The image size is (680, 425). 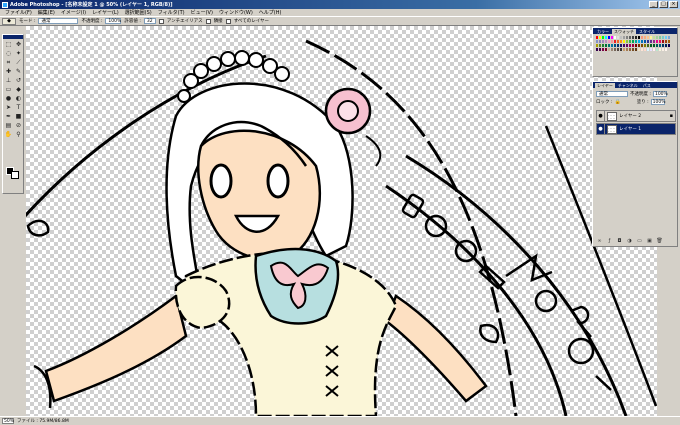 I want to click on tab-styles: スタイル, so click(x=647, y=31).